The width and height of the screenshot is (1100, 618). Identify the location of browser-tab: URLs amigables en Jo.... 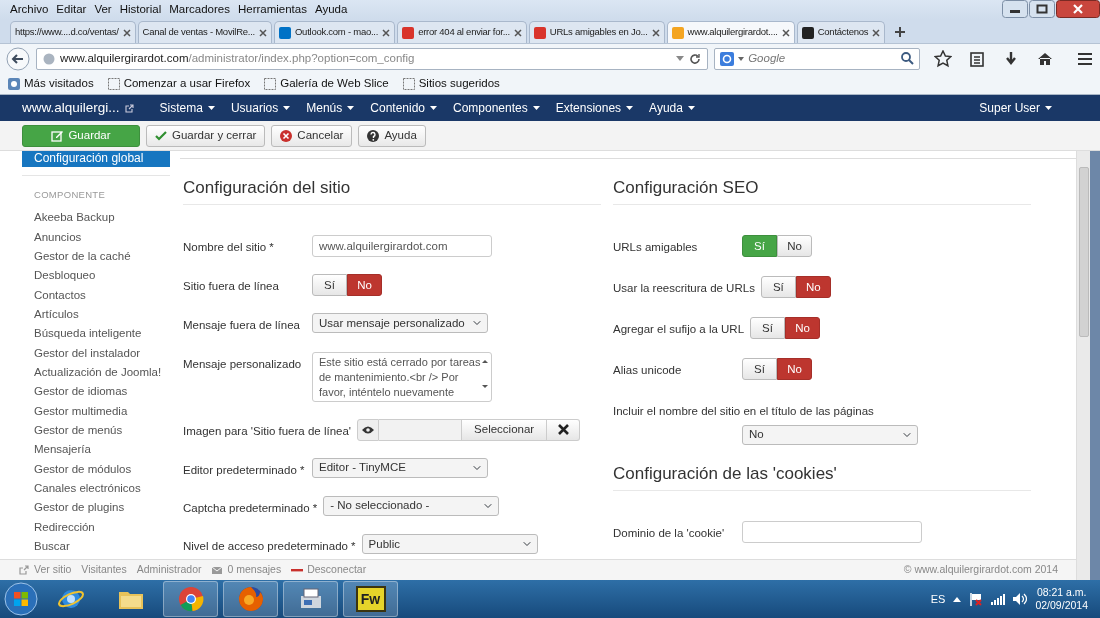
(596, 32).